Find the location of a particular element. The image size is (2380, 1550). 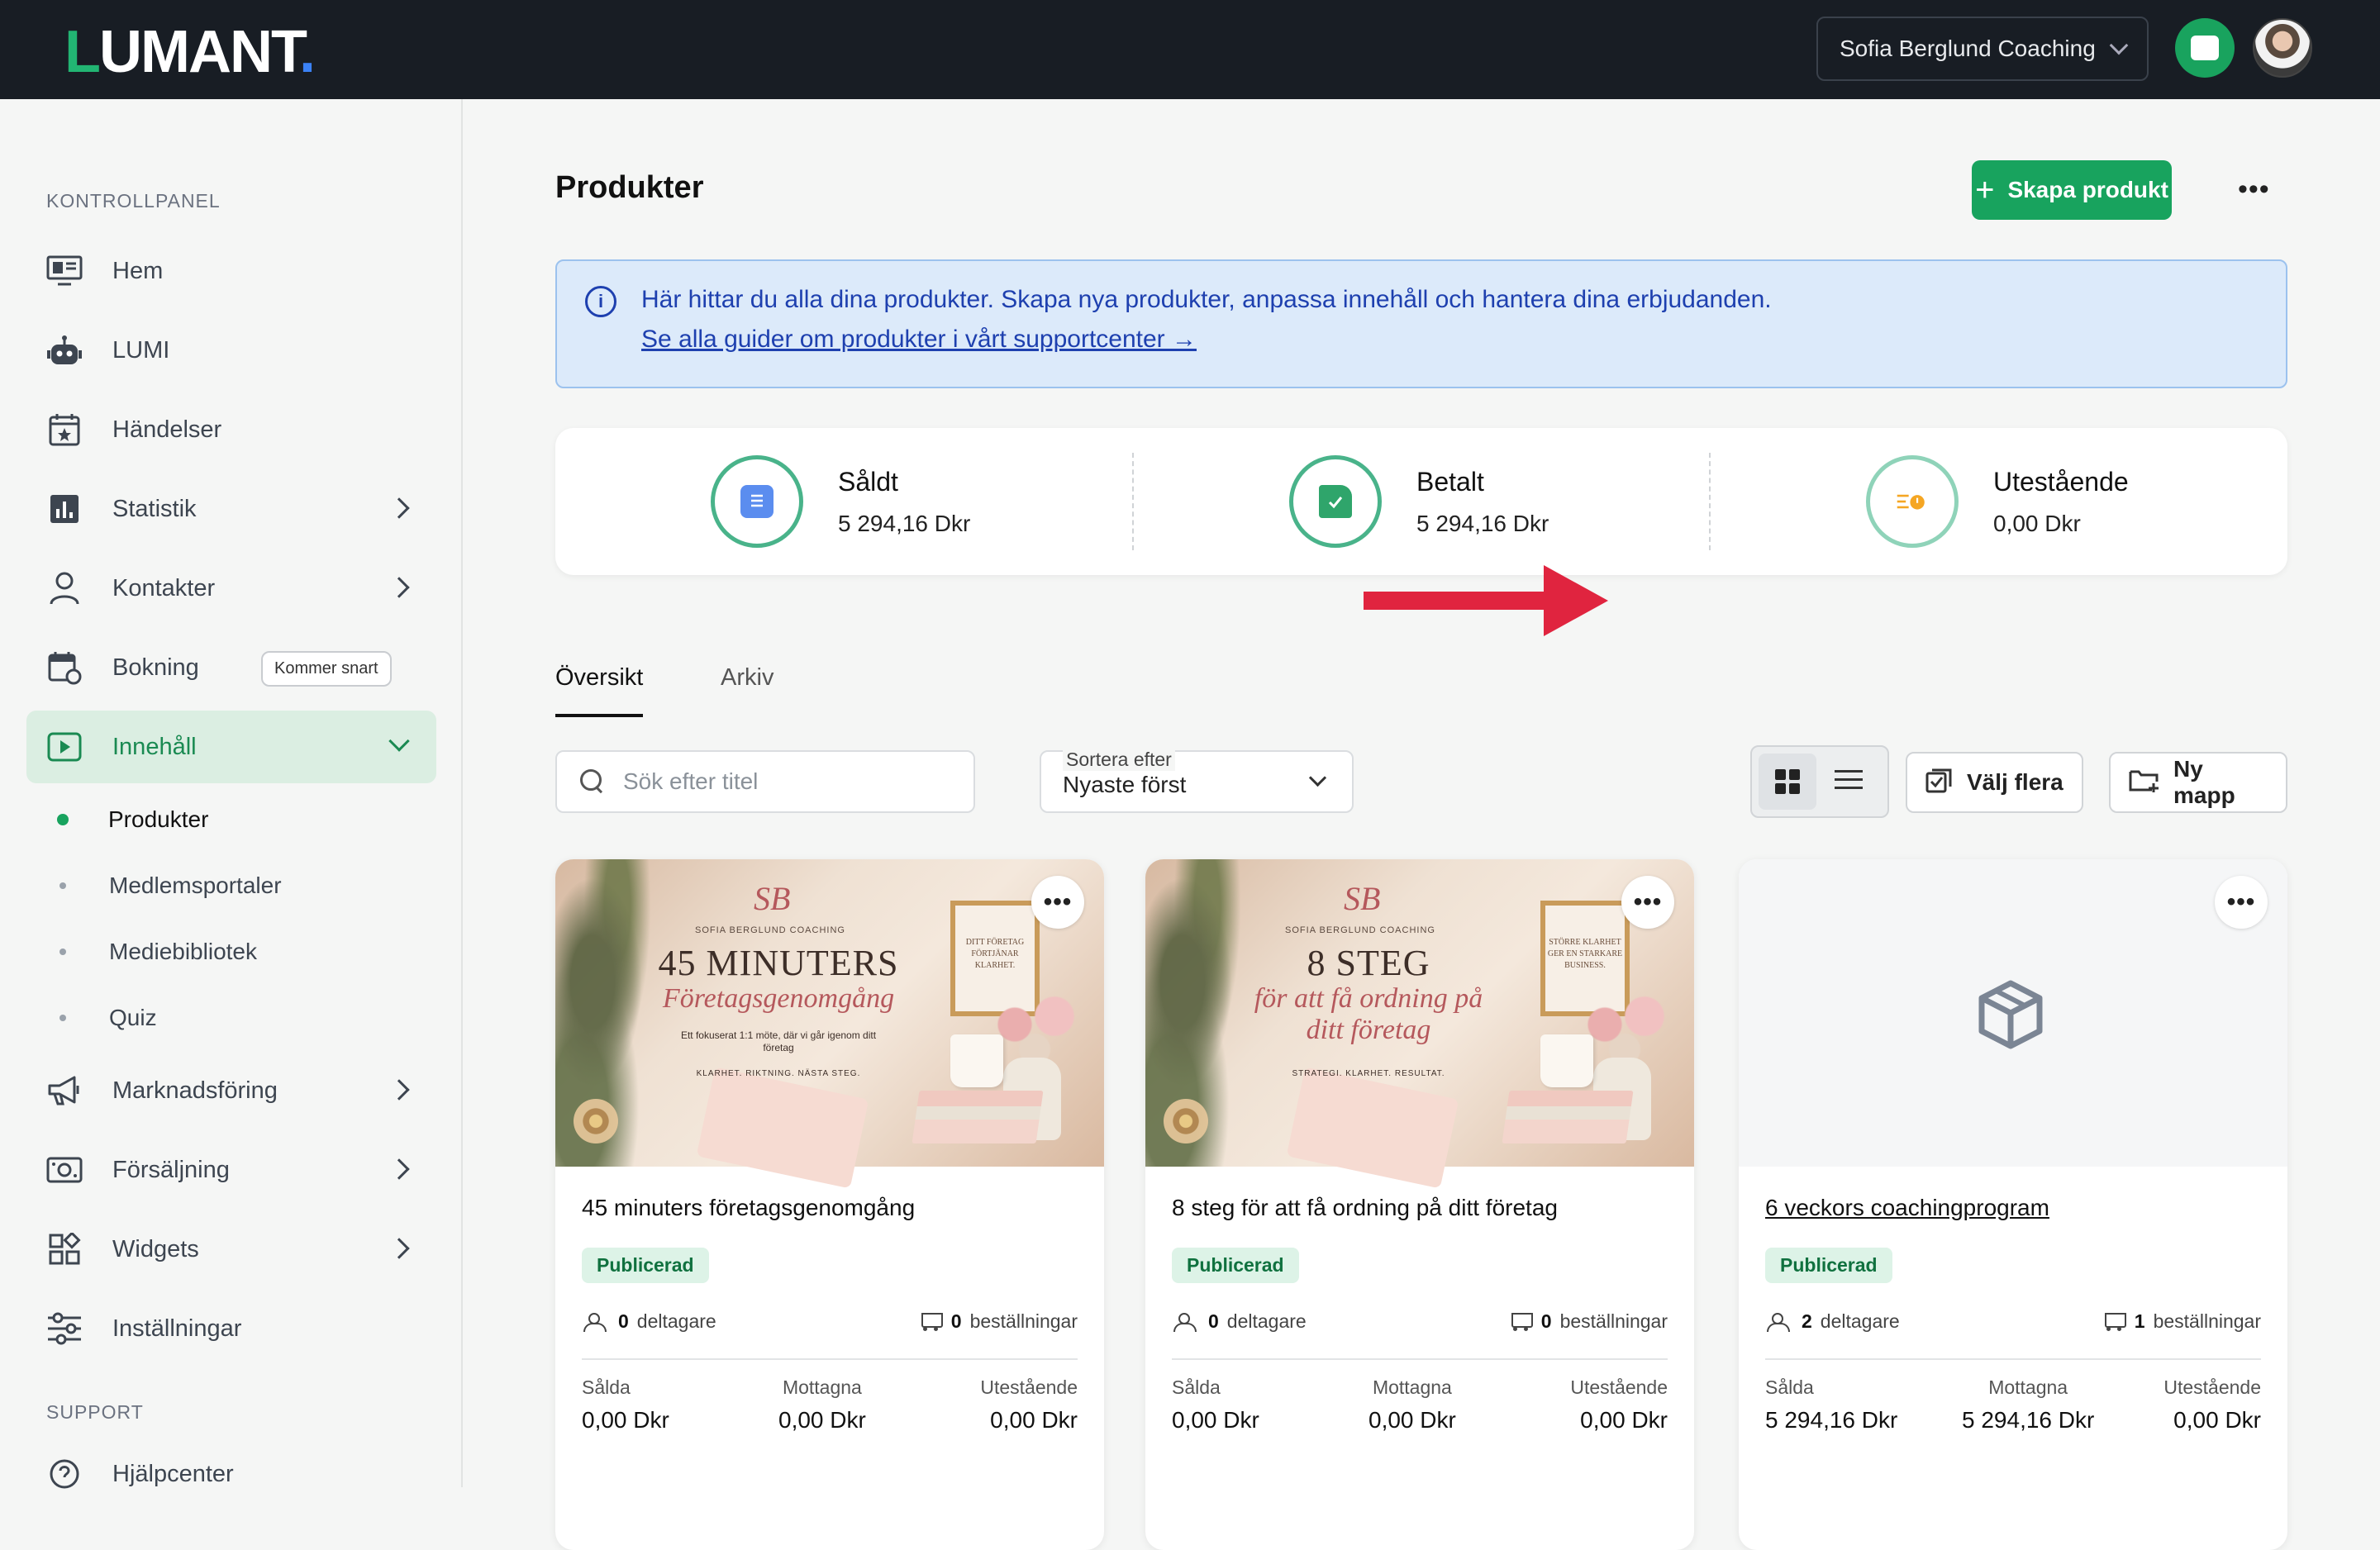

sidebar-subitem-label: Produkter is located at coordinates (158, 819).